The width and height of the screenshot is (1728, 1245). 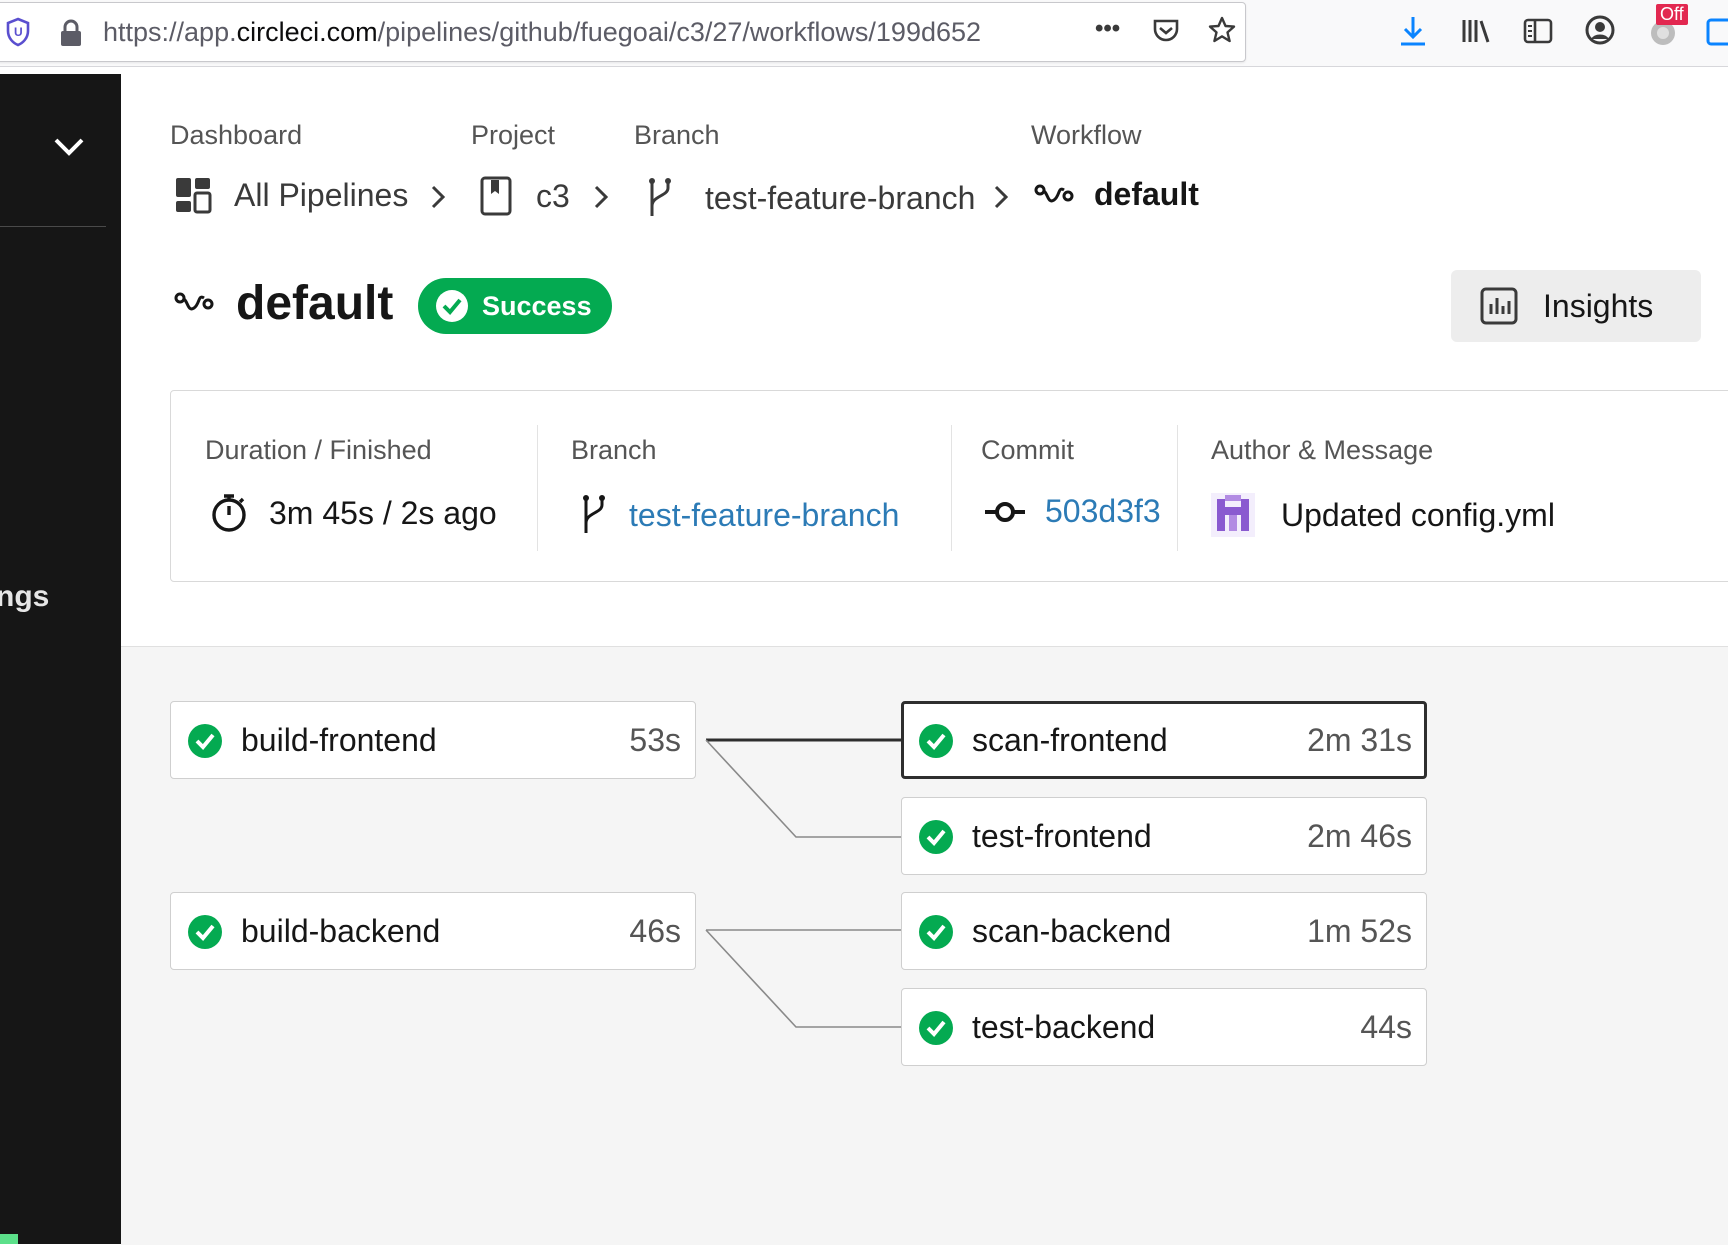 I want to click on shield-icon: U, so click(x=18, y=32).